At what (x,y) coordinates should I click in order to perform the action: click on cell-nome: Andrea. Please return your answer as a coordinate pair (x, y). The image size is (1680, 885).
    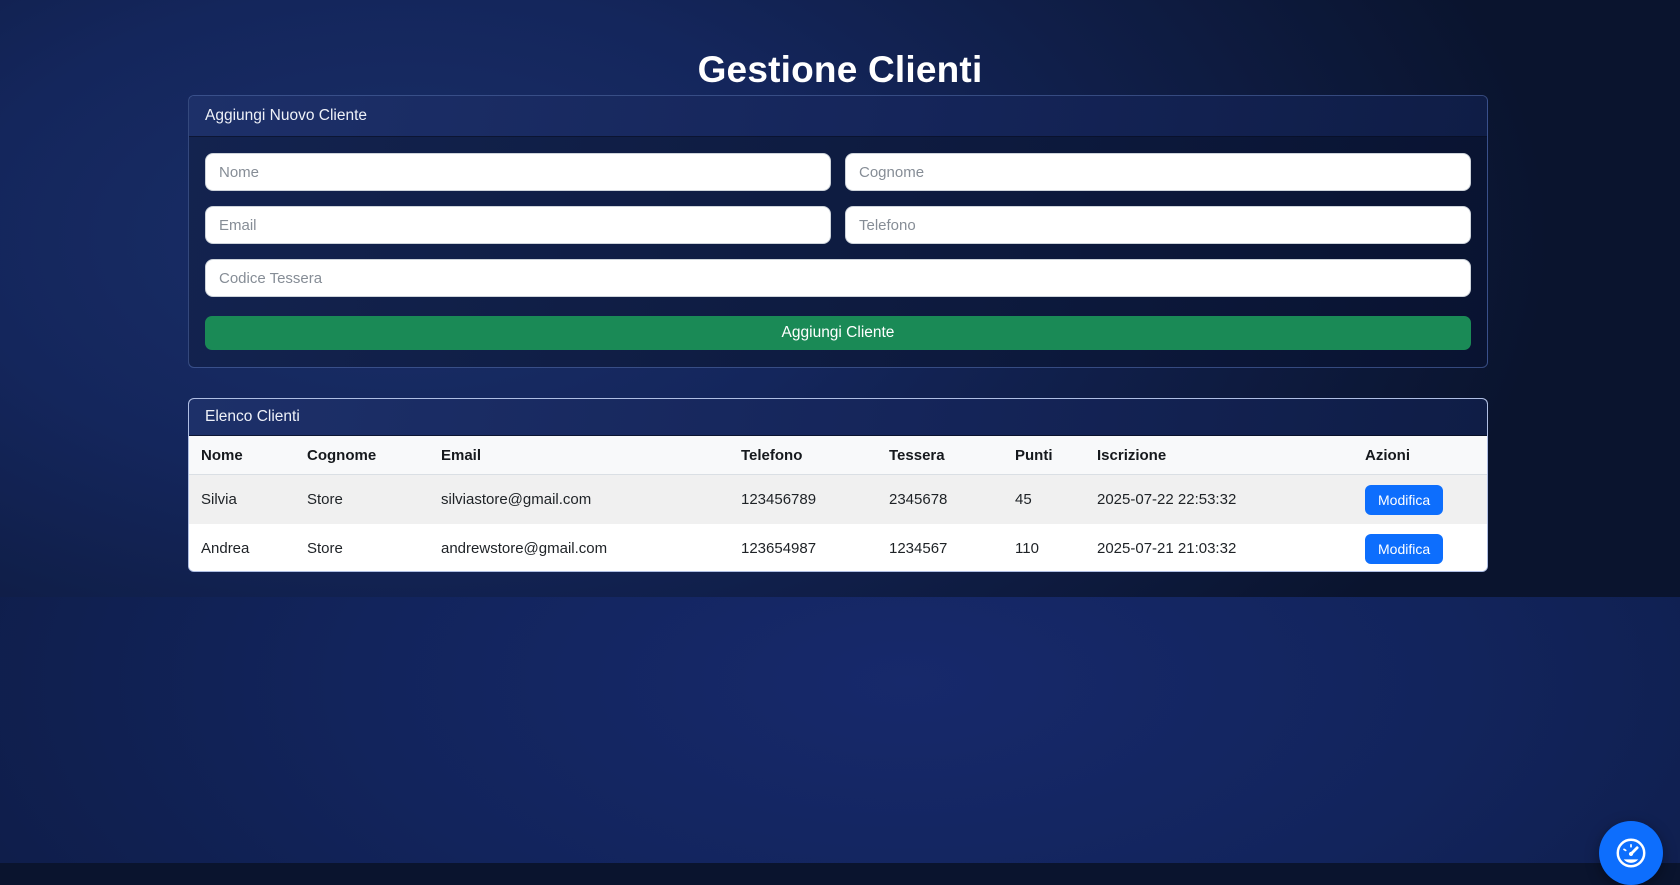
    Looking at the image, I should click on (225, 548).